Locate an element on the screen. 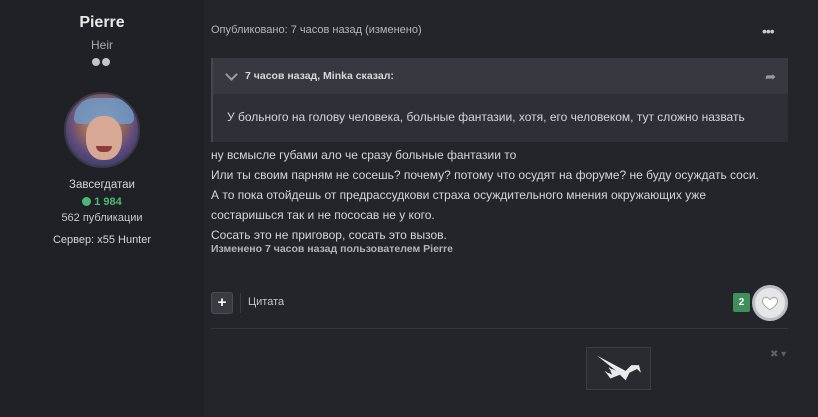  eagle-logo-icon is located at coordinates (619, 368).